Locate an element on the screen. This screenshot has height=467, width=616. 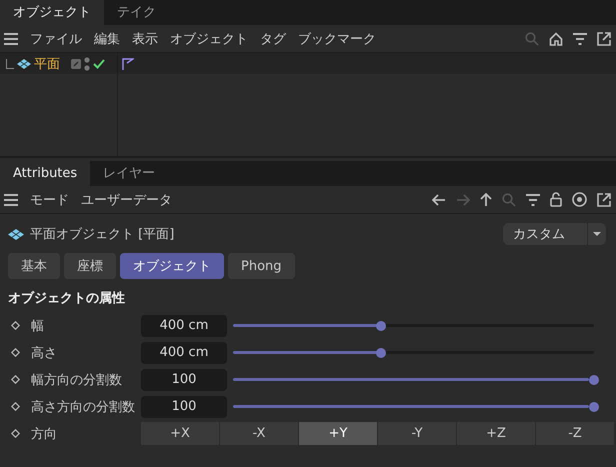
section-title: オブジェクトの属性 is located at coordinates (66, 299).